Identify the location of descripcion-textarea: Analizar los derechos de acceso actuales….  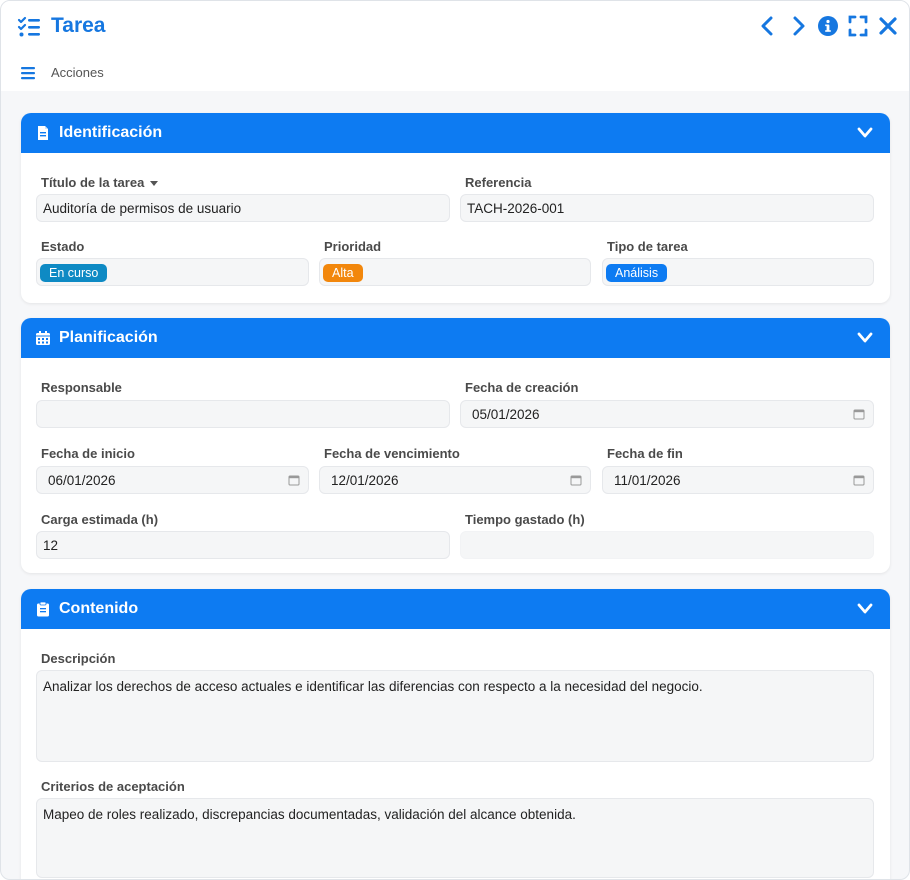
(455, 716).